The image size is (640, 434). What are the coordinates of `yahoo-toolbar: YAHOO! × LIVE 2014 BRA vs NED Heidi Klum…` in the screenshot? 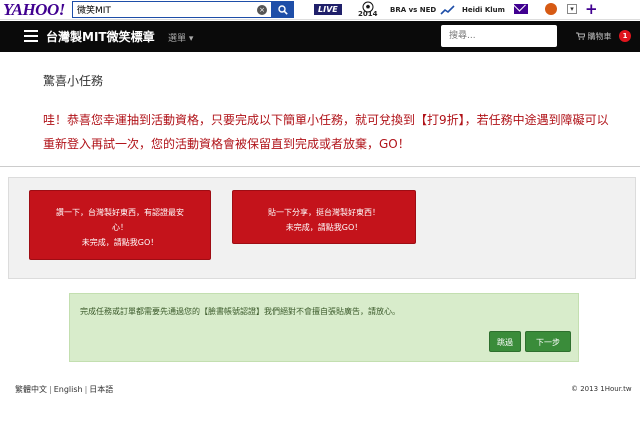 It's located at (320, 10).